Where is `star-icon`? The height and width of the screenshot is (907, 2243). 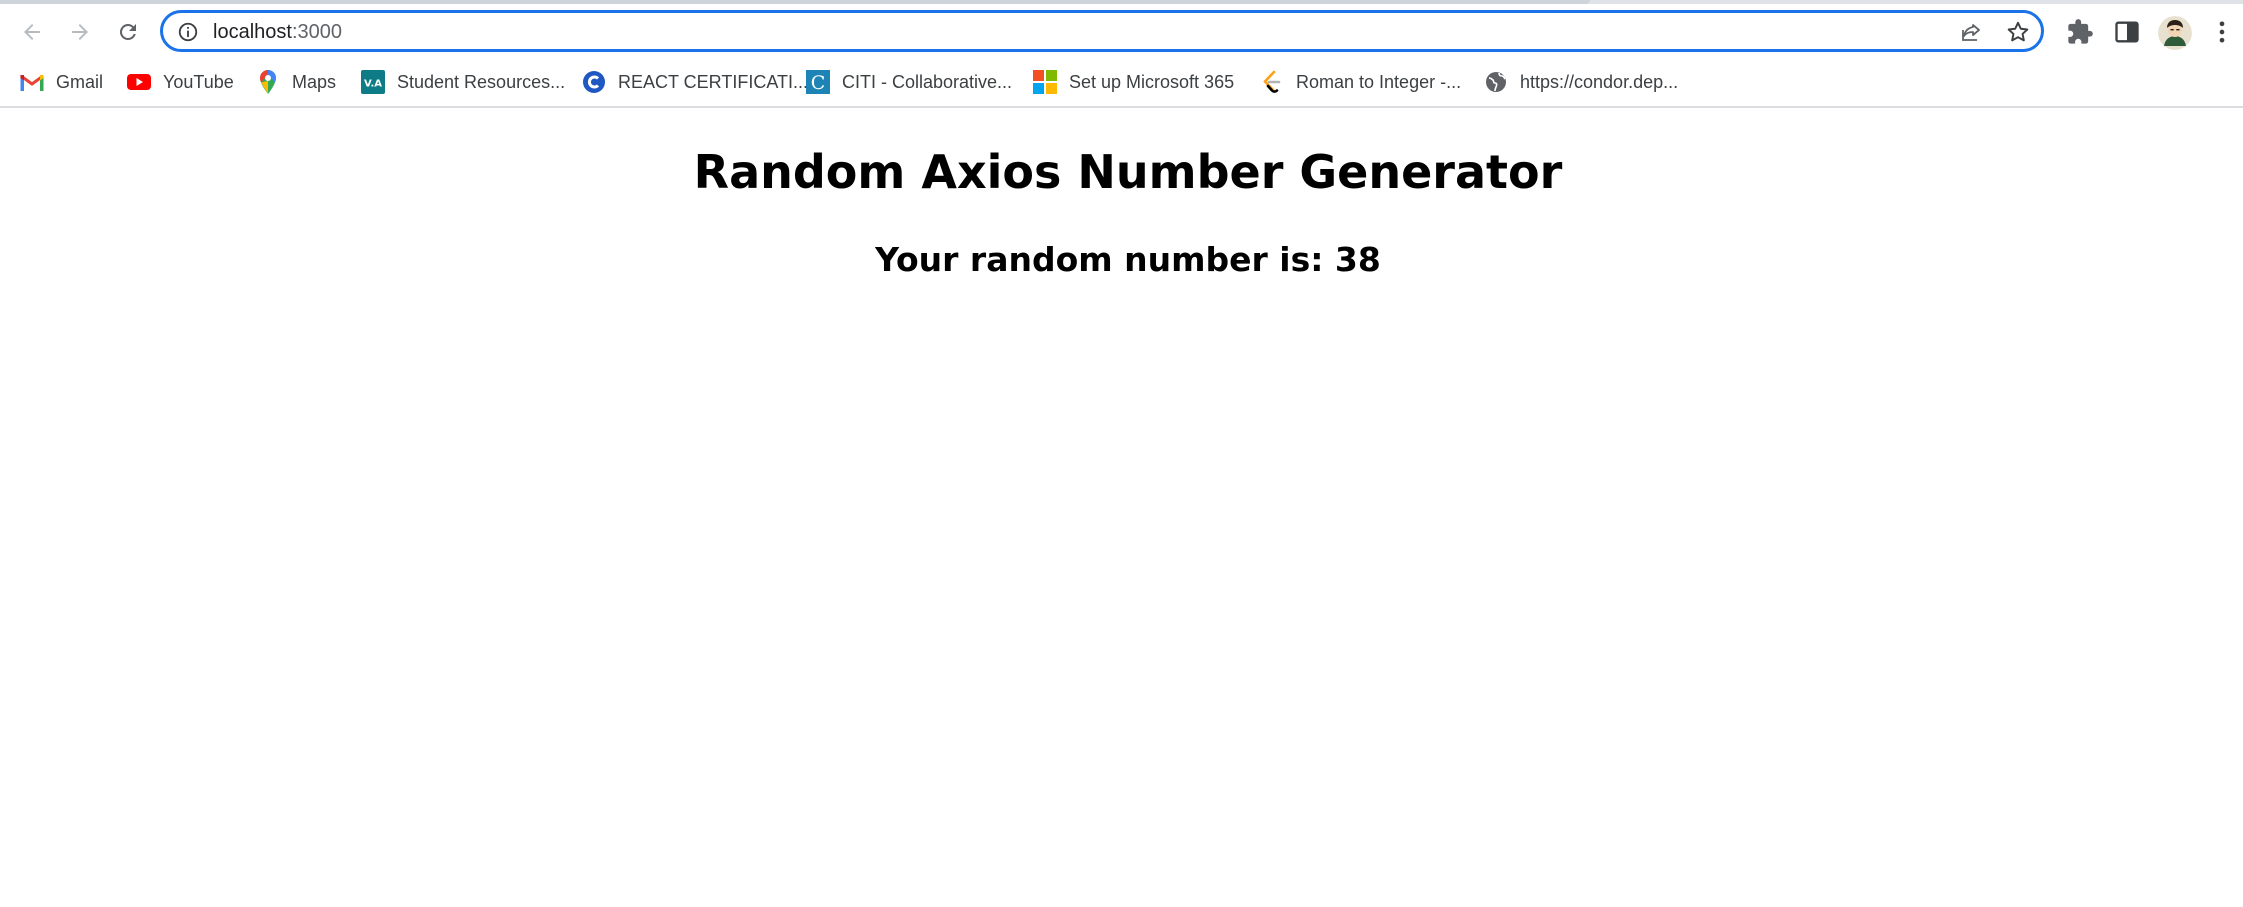
star-icon is located at coordinates (2018, 32).